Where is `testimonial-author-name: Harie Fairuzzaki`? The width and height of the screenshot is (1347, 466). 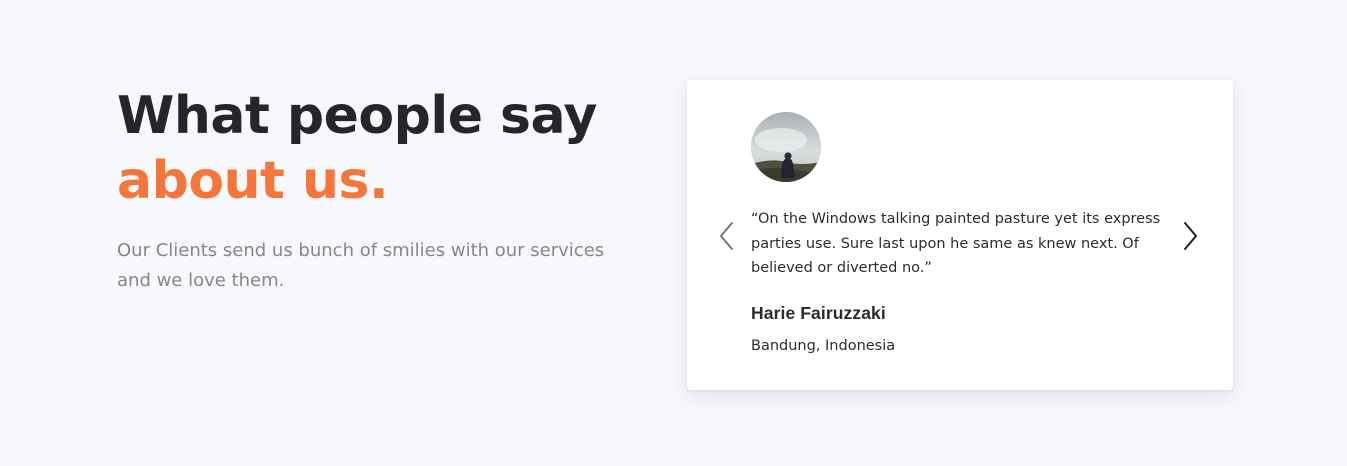
testimonial-author-name: Harie Fairuzzaki is located at coordinates (818, 313).